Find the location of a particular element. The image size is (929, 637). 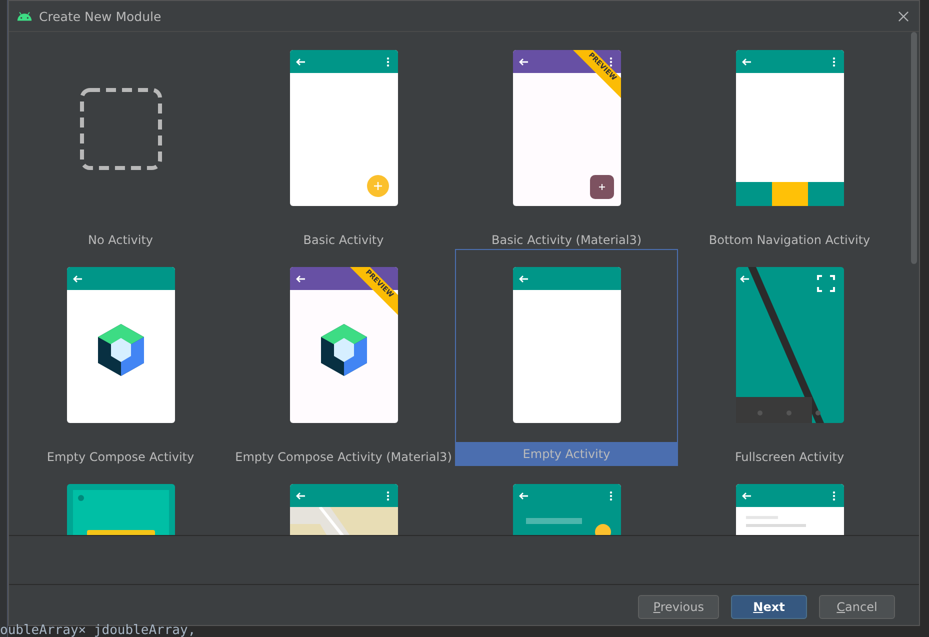

template-tile: Fullscreen Activity is located at coordinates (789, 357).